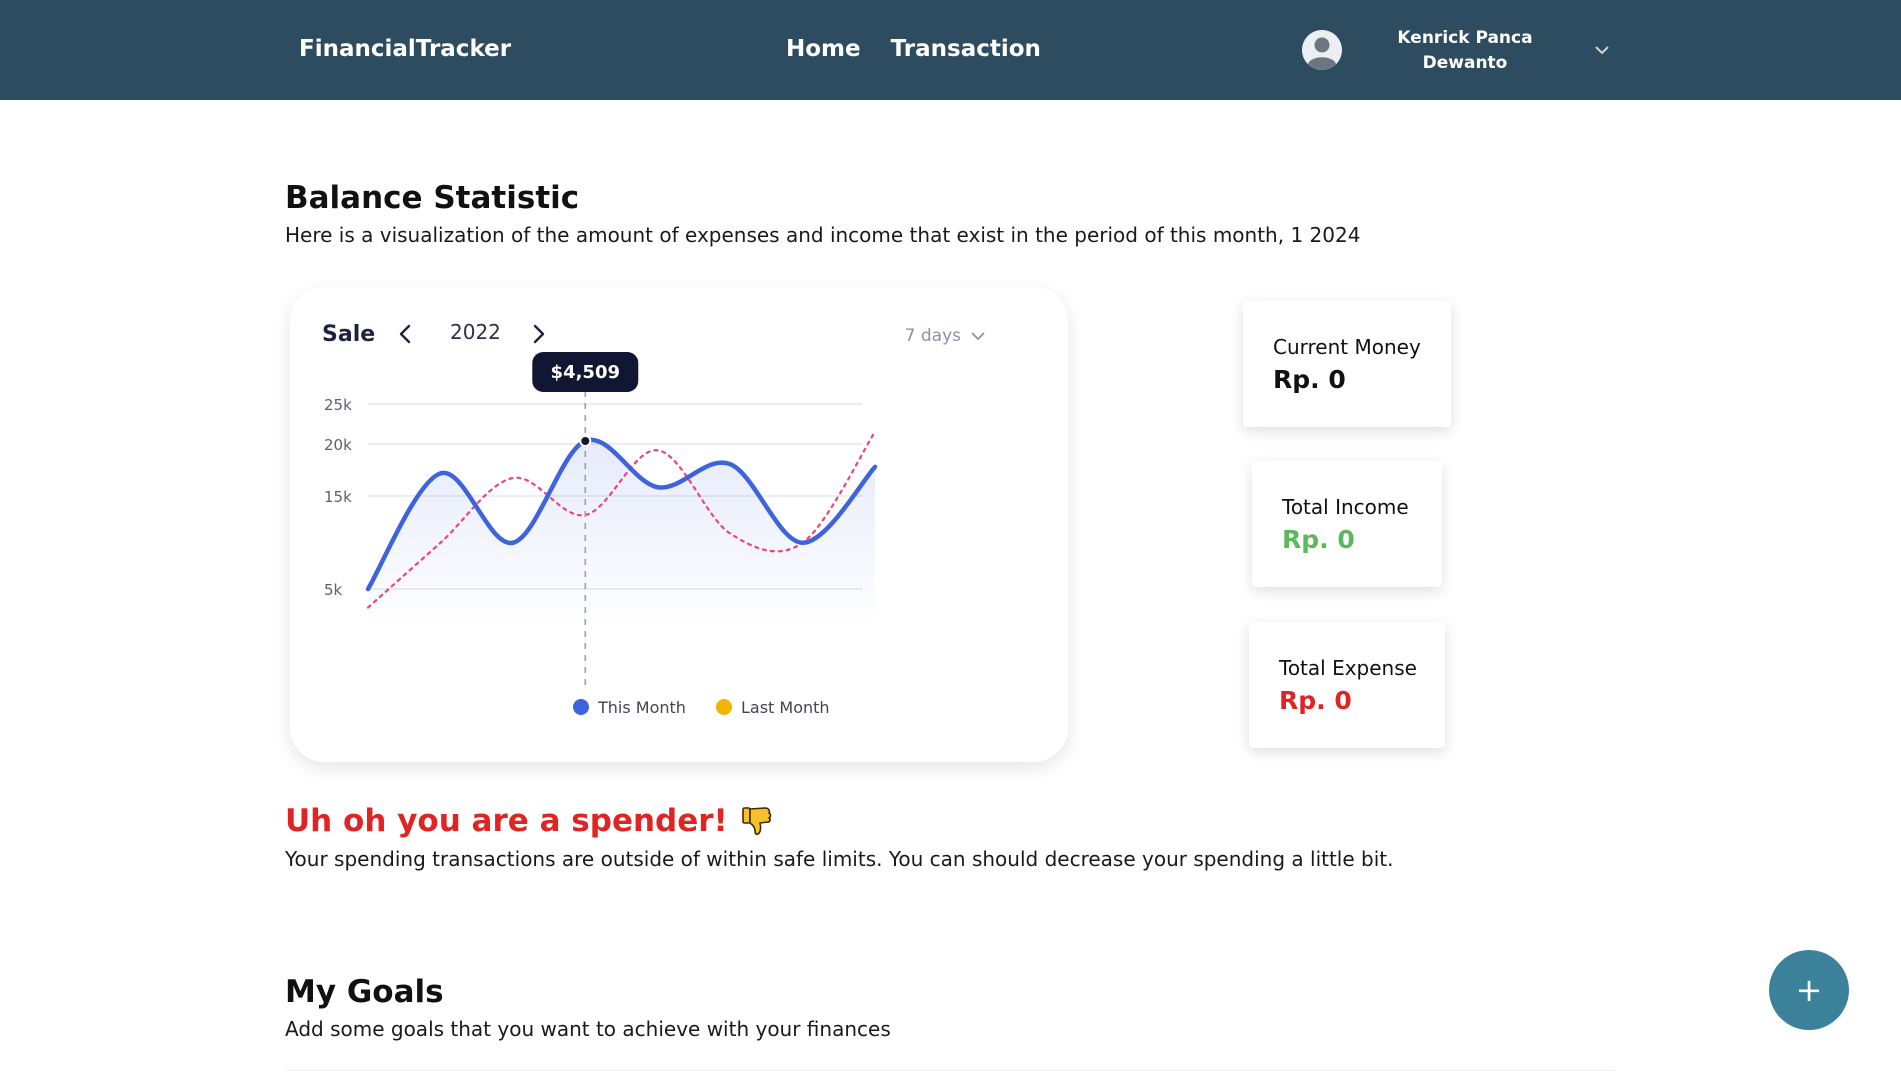 This screenshot has width=1901, height=1079. I want to click on total-expense-value: Rp. 0, so click(1315, 700).